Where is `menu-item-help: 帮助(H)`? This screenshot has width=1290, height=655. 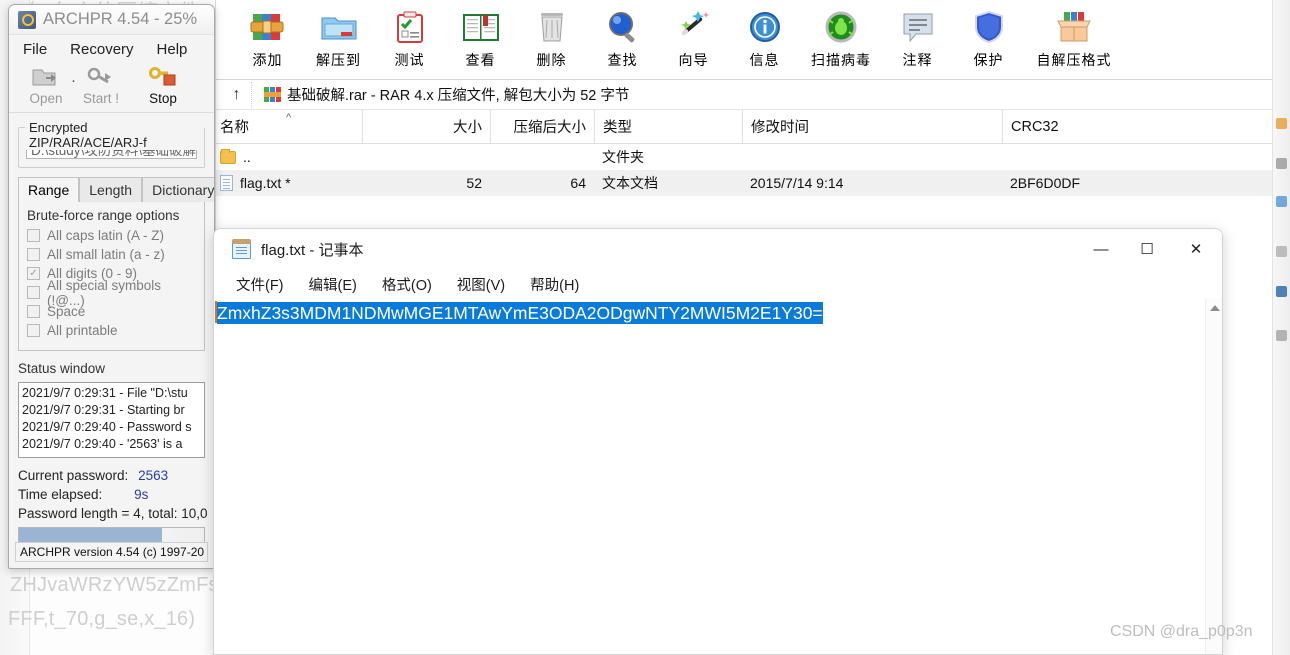 menu-item-help: 帮助(H) is located at coordinates (554, 284).